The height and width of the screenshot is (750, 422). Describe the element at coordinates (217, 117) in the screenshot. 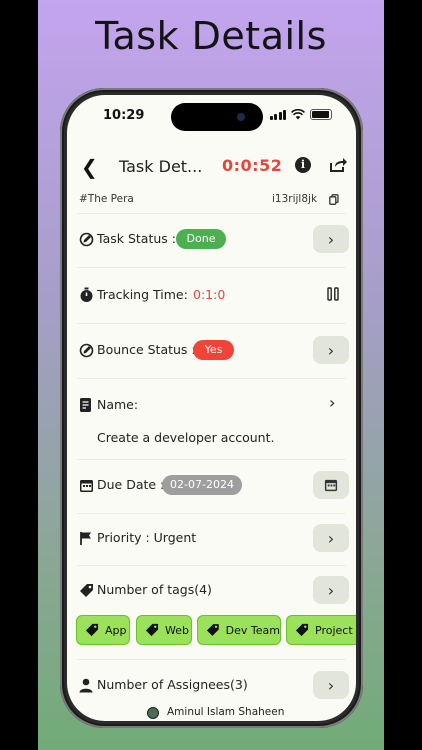

I see `dynamic-island` at that location.